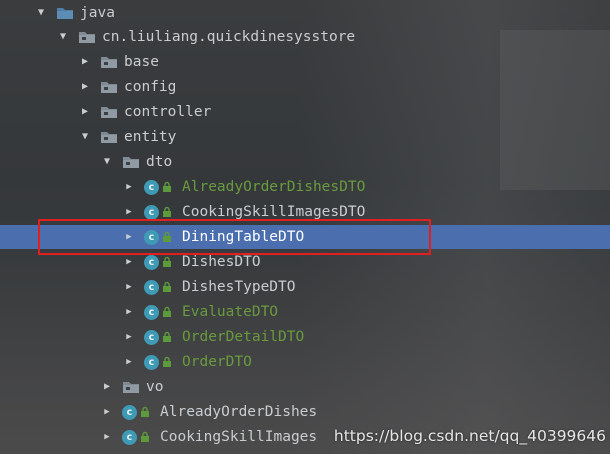 The width and height of the screenshot is (610, 454). What do you see at coordinates (305, 312) in the screenshot?
I see `tree-node-class: ▶ c EvaluateDTO` at bounding box center [305, 312].